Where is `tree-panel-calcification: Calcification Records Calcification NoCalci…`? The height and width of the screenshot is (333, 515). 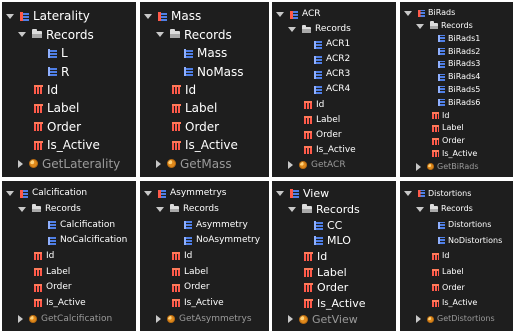 tree-panel-calcification: Calcification Records Calcification NoCalci… is located at coordinates (69, 256).